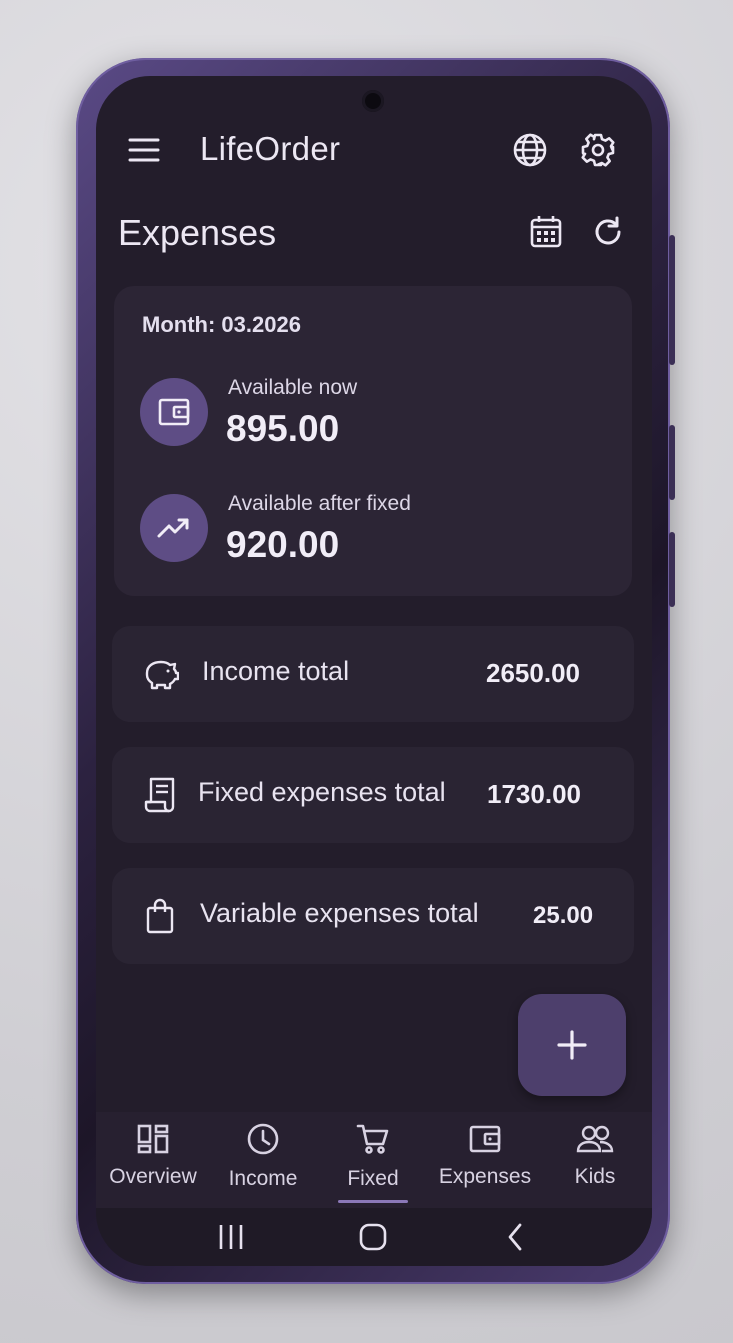  Describe the element at coordinates (276, 671) in the screenshot. I see `income-total-label: Income total` at that location.